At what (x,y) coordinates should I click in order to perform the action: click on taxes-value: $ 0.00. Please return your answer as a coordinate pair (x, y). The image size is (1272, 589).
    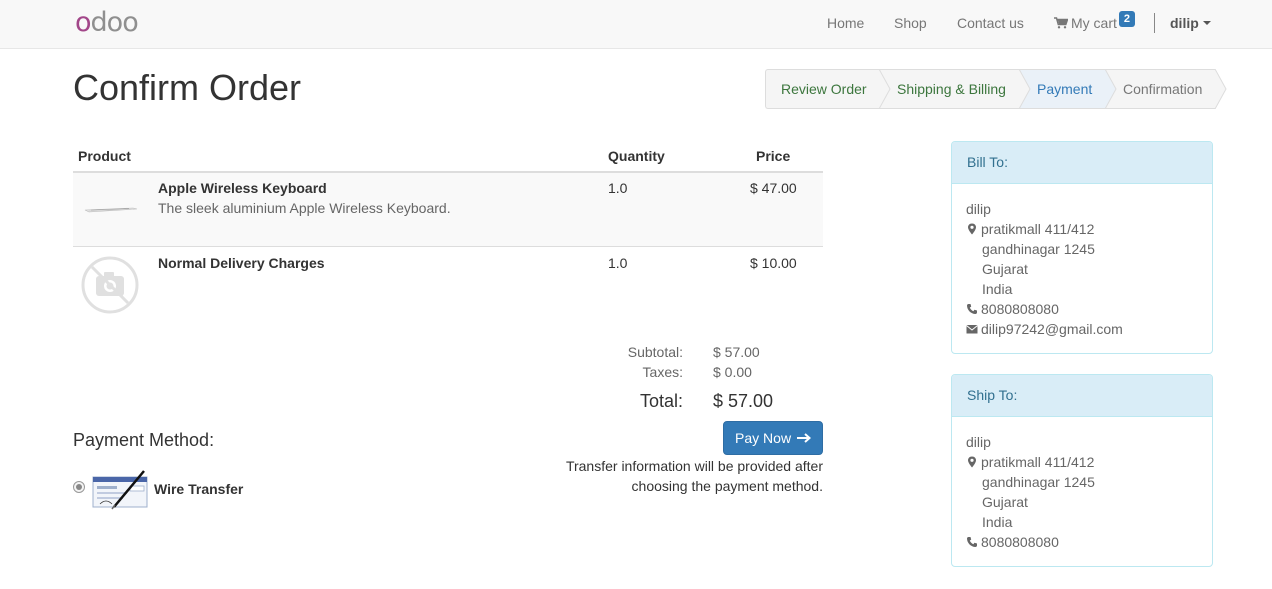
    Looking at the image, I should click on (732, 372).